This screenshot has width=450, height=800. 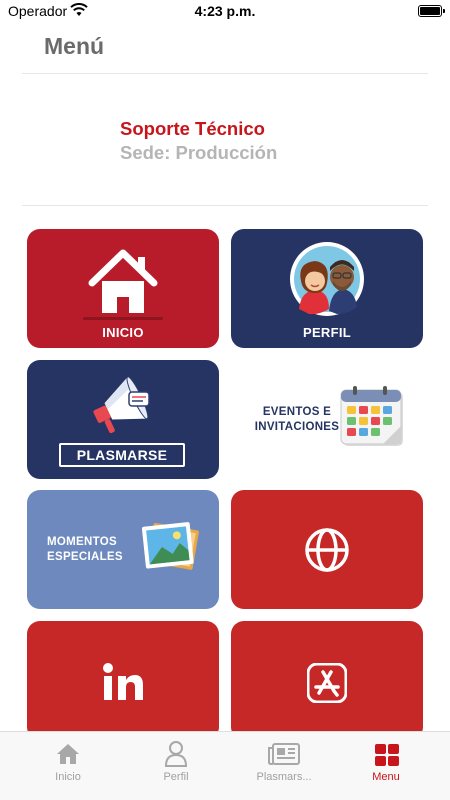 I want to click on tile-label: PLASMARSE, so click(x=122, y=455).